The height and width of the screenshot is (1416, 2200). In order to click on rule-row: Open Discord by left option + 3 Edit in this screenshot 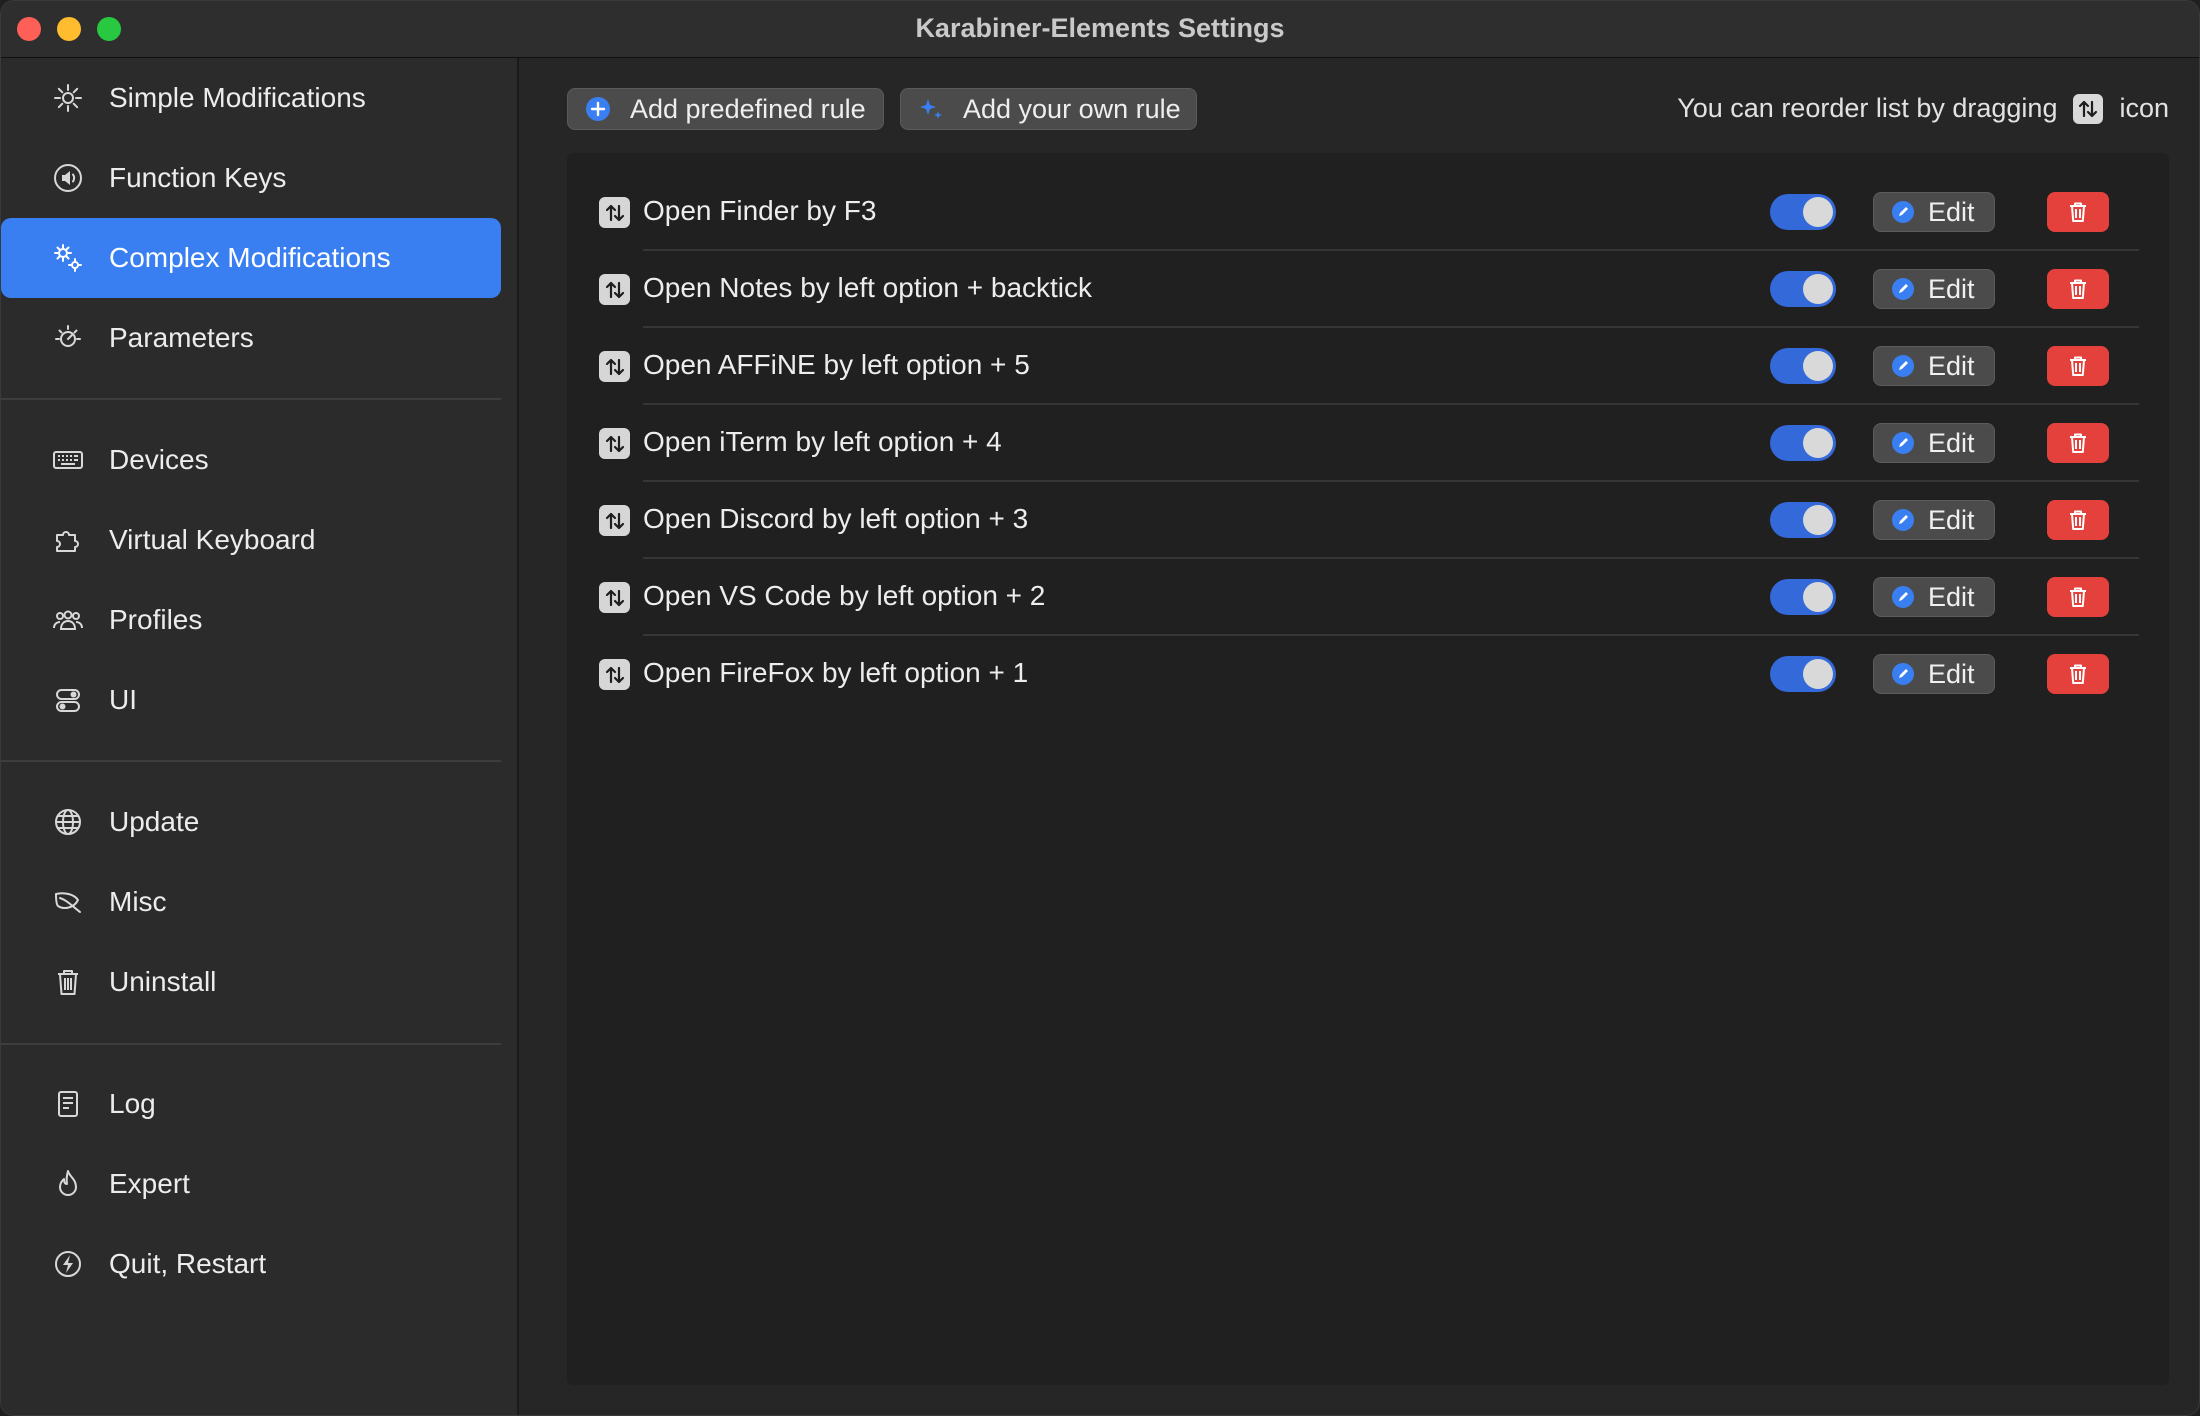, I will do `click(1368, 520)`.